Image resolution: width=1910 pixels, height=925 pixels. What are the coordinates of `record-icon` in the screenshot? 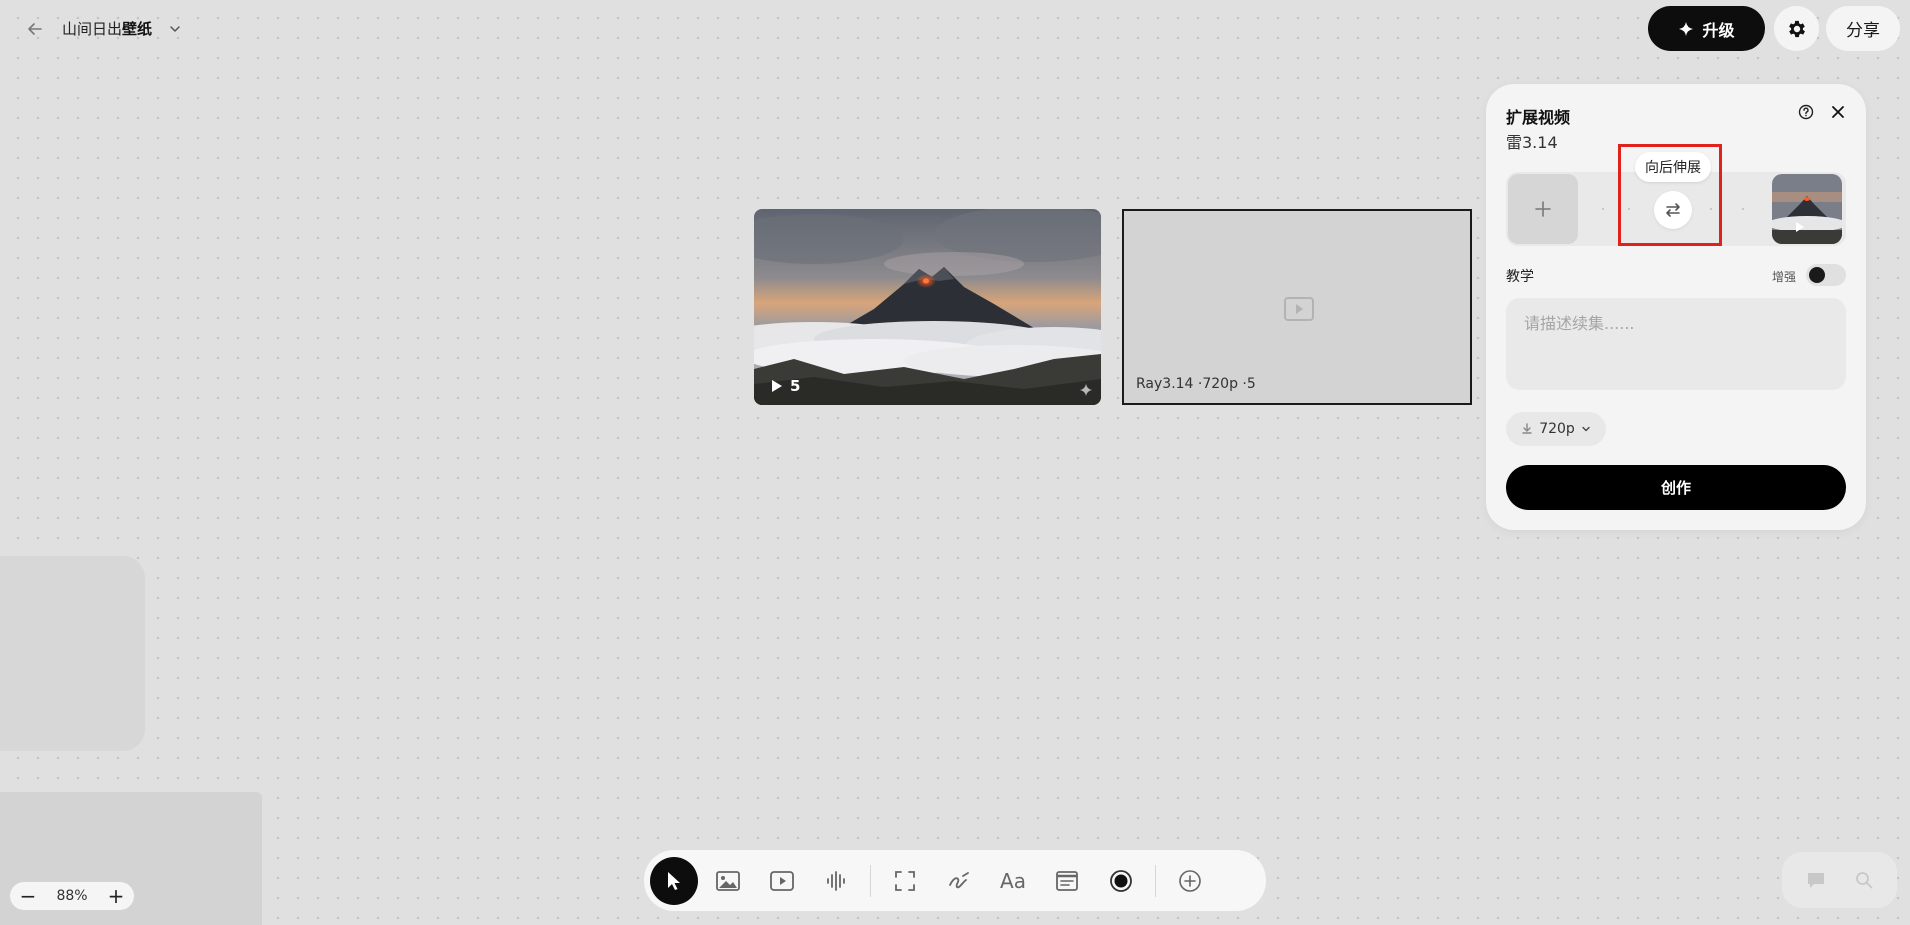 It's located at (1121, 880).